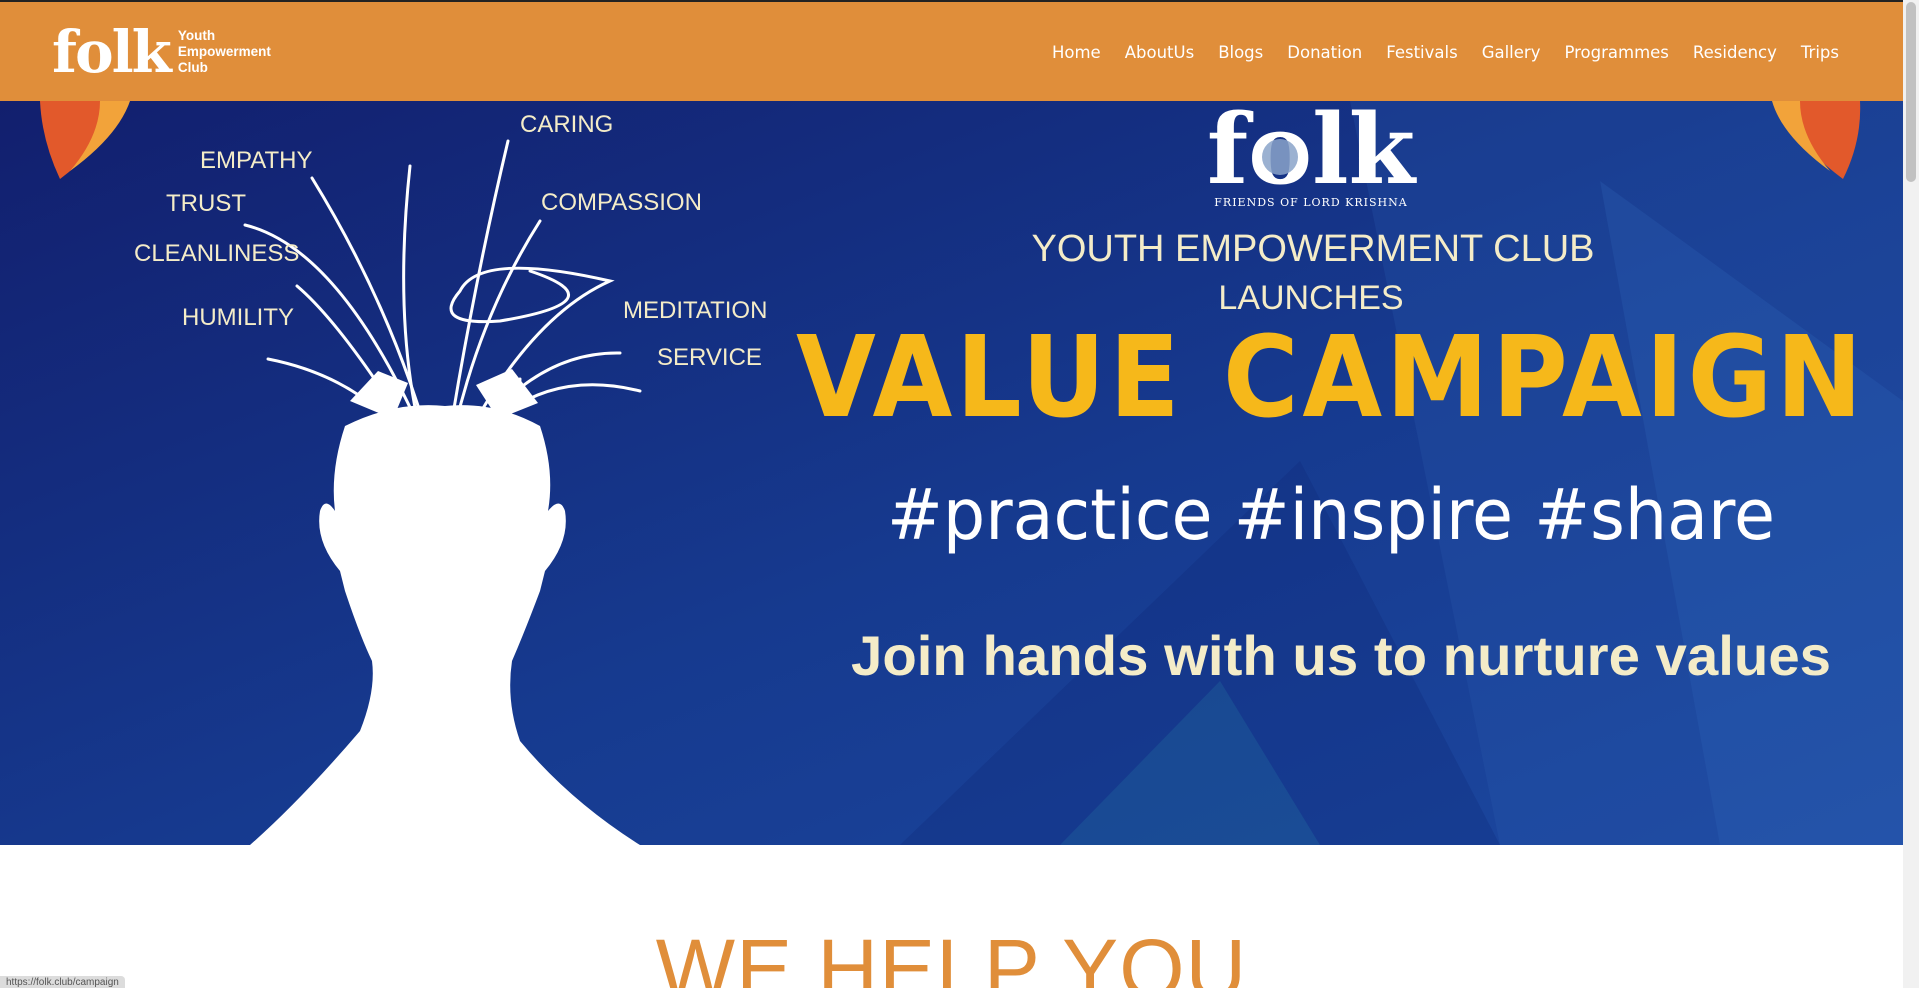 The image size is (1919, 990). I want to click on site-logo: folk Youth Empowerment Club, so click(161, 52).